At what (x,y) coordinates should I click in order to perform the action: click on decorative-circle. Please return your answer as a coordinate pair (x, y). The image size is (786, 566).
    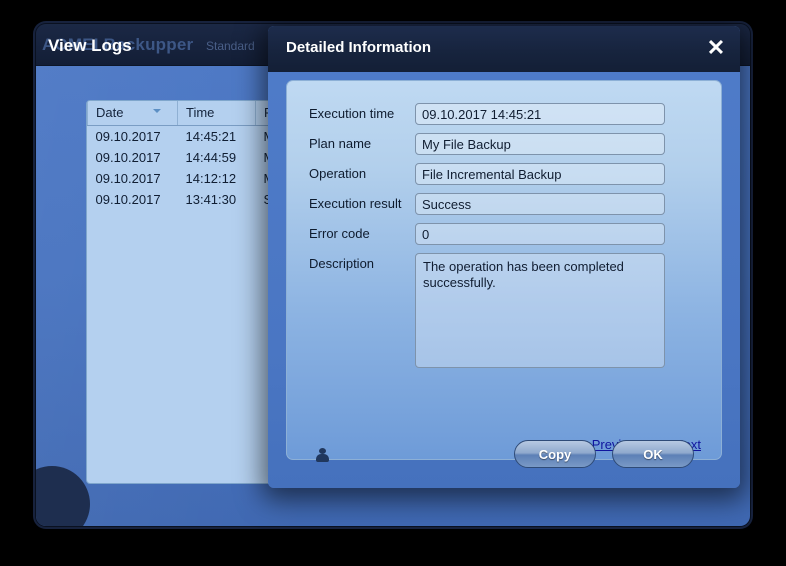
    Looking at the image, I should click on (63, 496).